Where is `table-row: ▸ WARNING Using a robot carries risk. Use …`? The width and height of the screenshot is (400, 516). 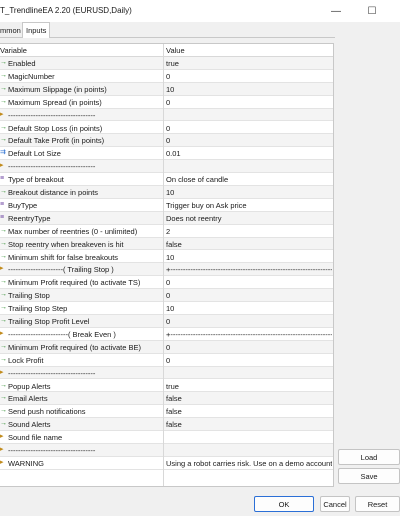
table-row: ▸ WARNING Using a robot carries risk. Use … is located at coordinates (166, 463).